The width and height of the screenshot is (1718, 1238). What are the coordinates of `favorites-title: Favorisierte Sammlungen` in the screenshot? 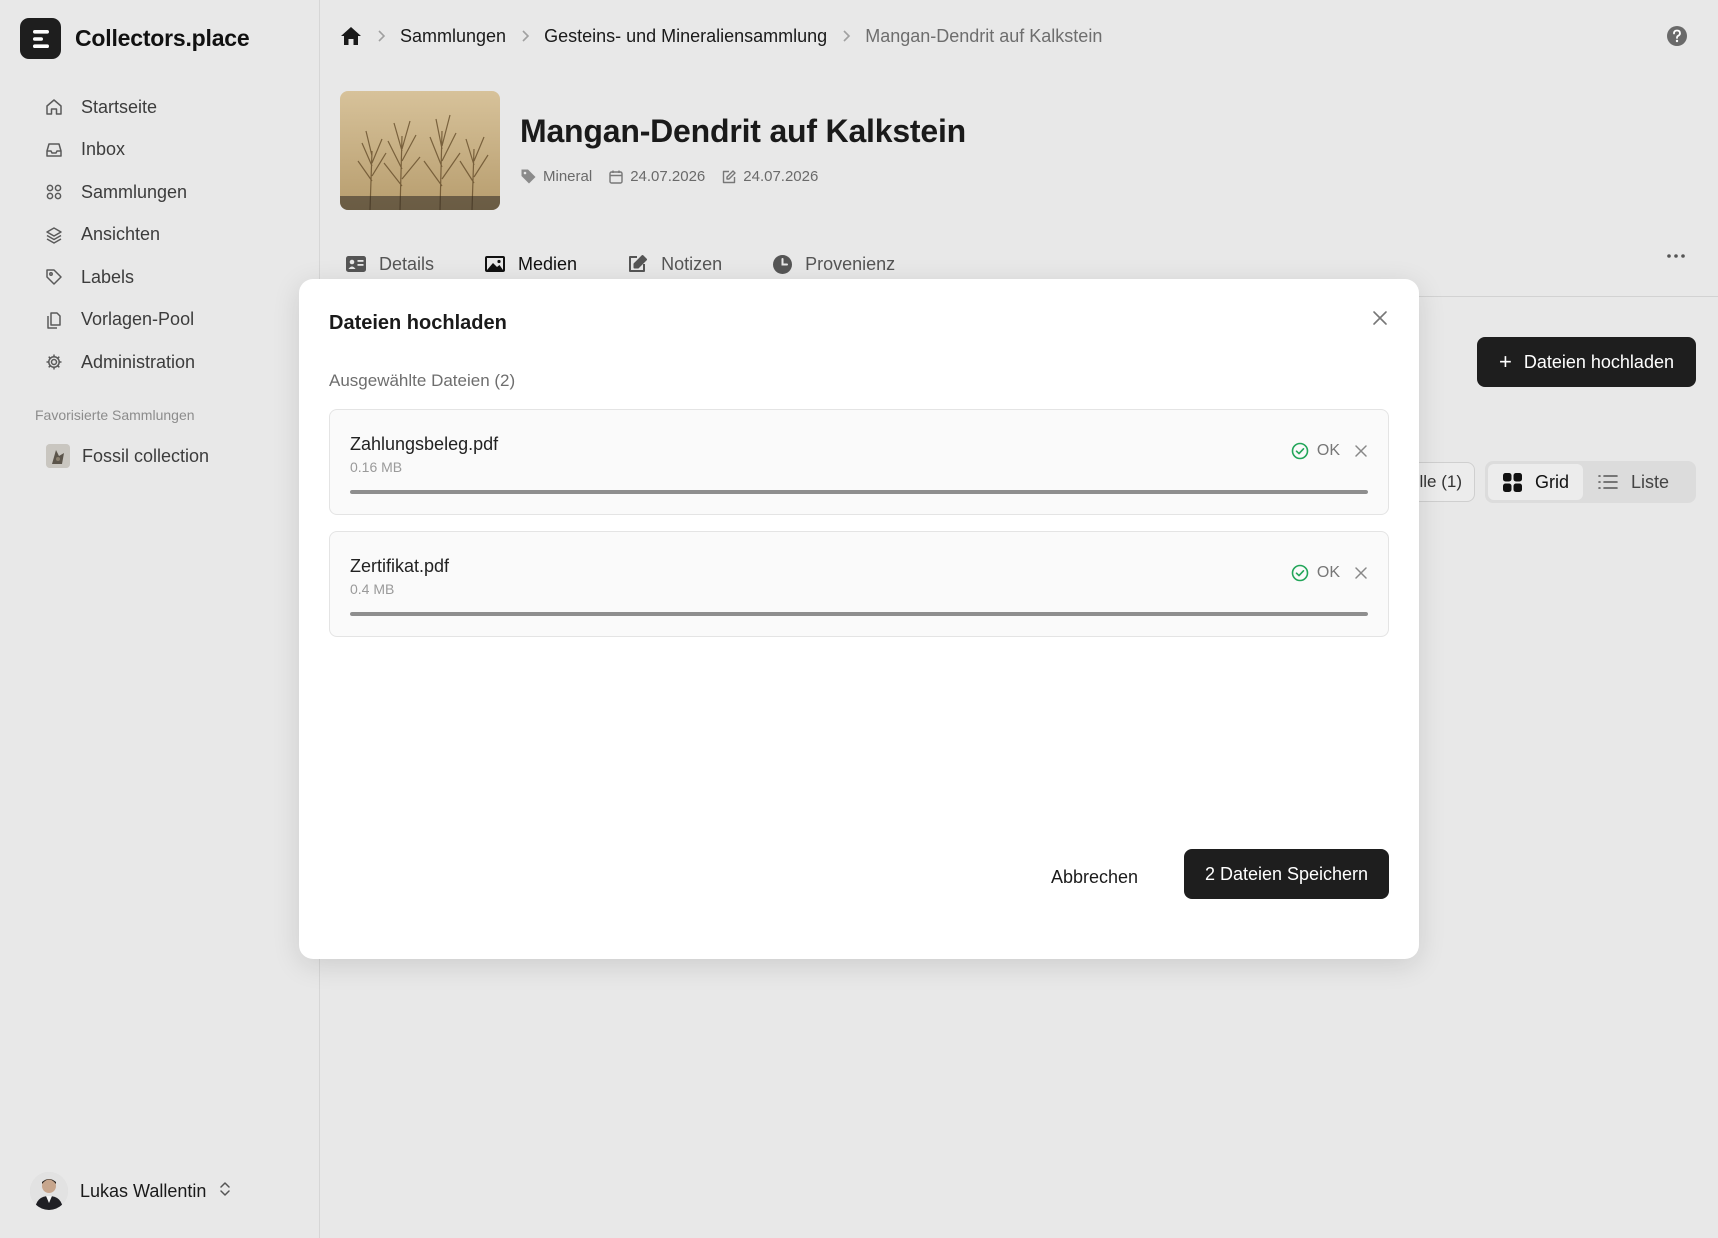 It's located at (115, 415).